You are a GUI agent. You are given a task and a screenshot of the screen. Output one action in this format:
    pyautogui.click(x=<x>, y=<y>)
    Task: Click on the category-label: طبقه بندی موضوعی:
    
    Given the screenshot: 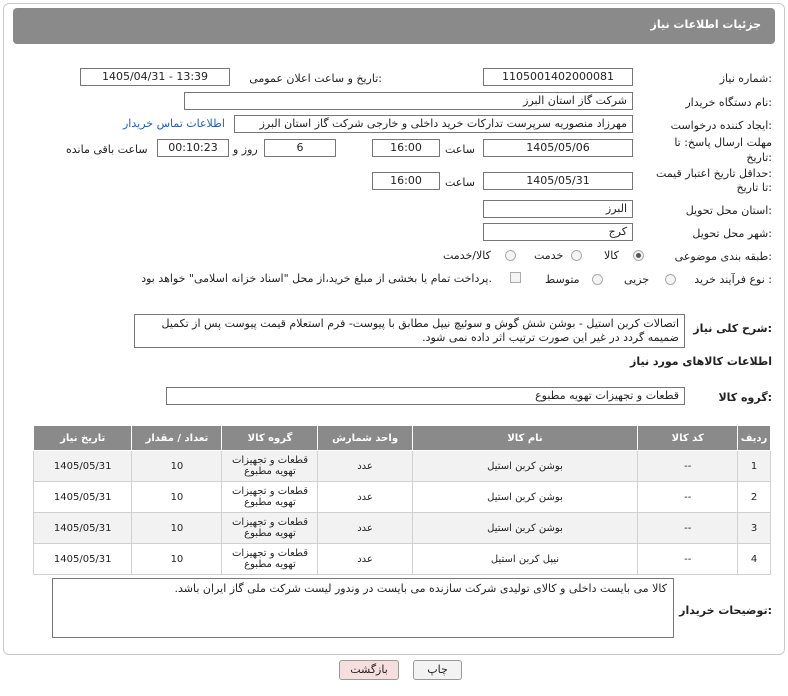 What is the action you would take?
    pyautogui.click(x=723, y=256)
    